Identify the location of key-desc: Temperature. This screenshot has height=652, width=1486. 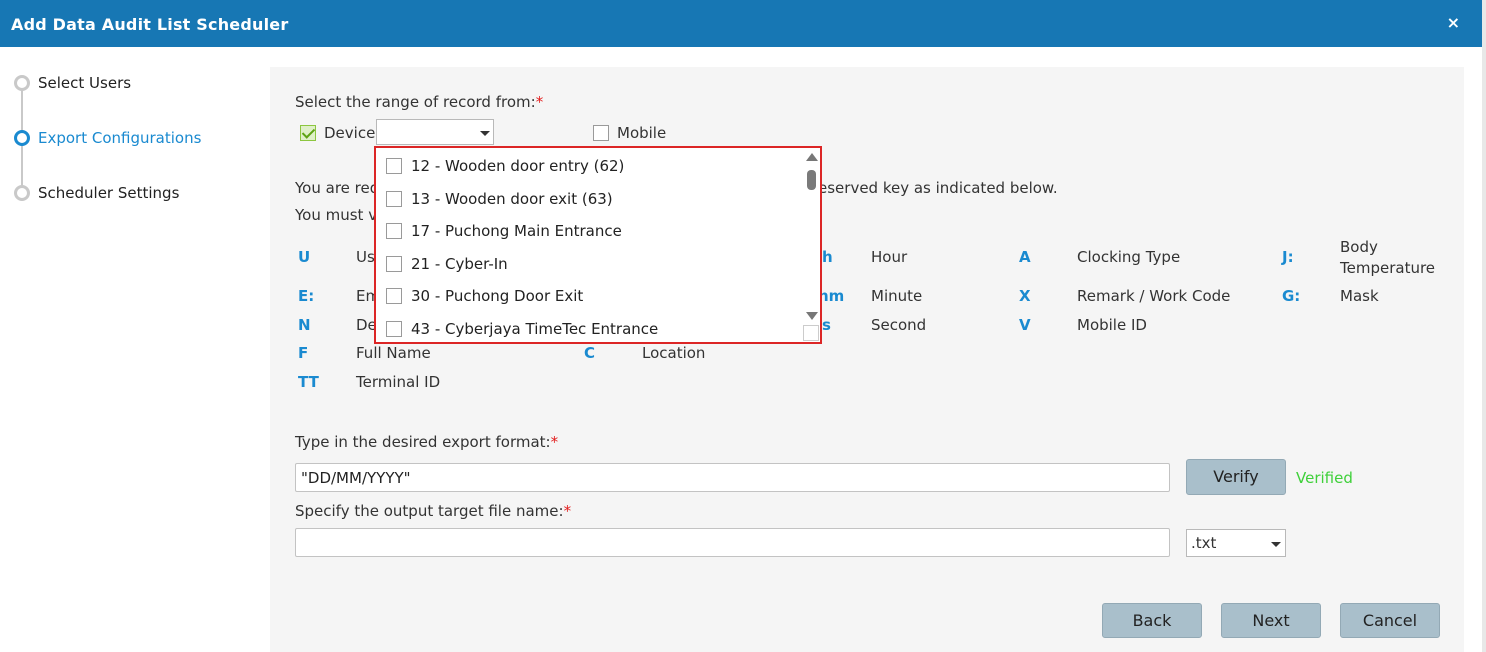
(1388, 268).